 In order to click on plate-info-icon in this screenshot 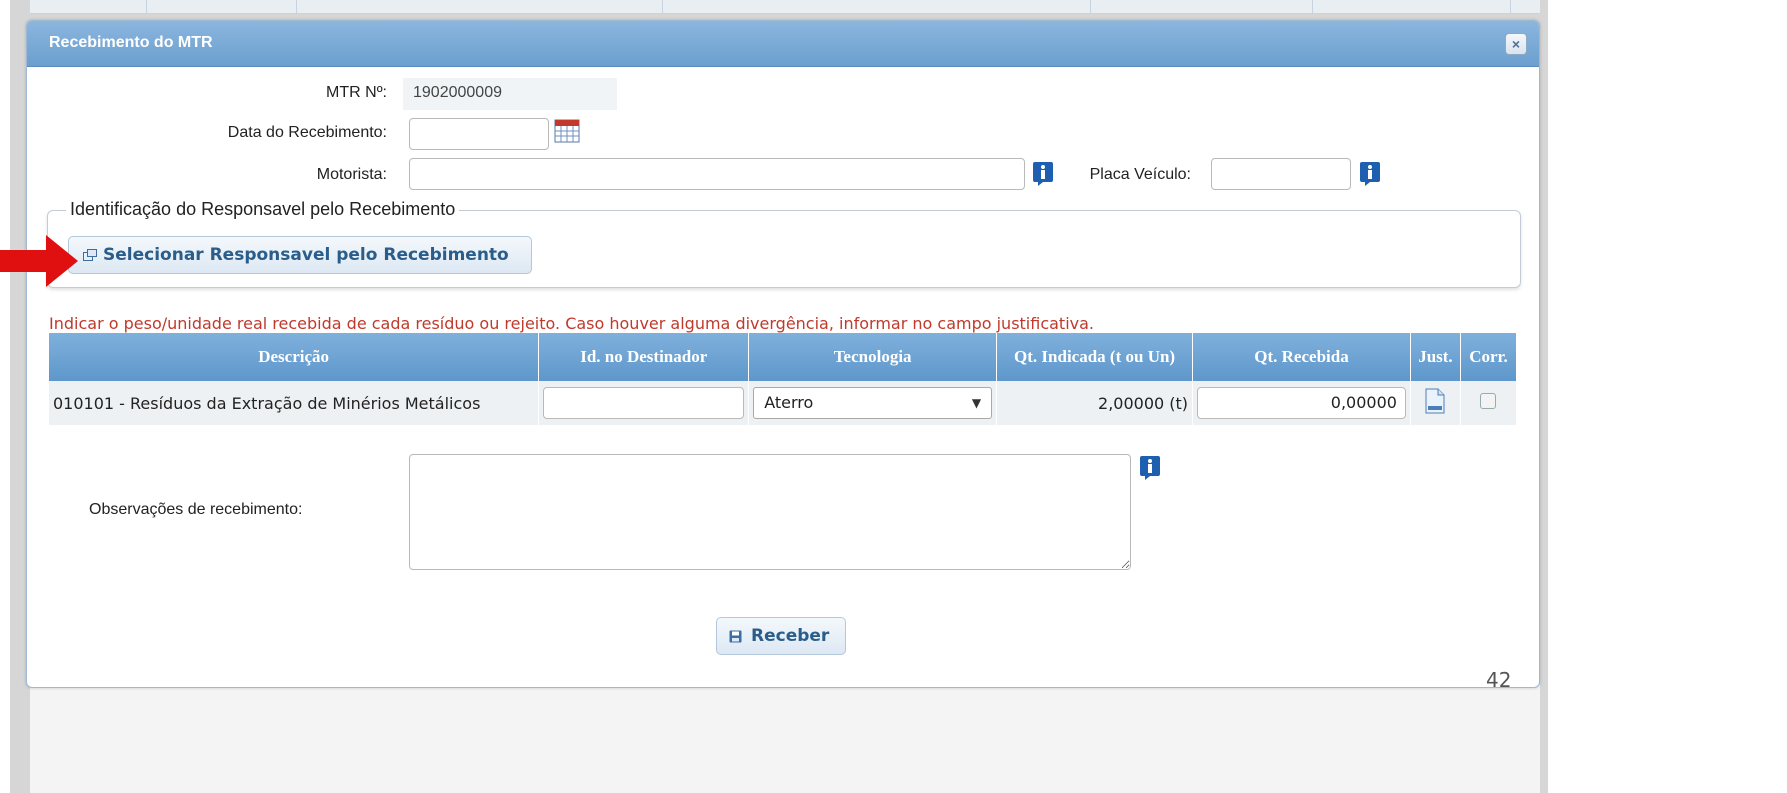, I will do `click(1370, 174)`.